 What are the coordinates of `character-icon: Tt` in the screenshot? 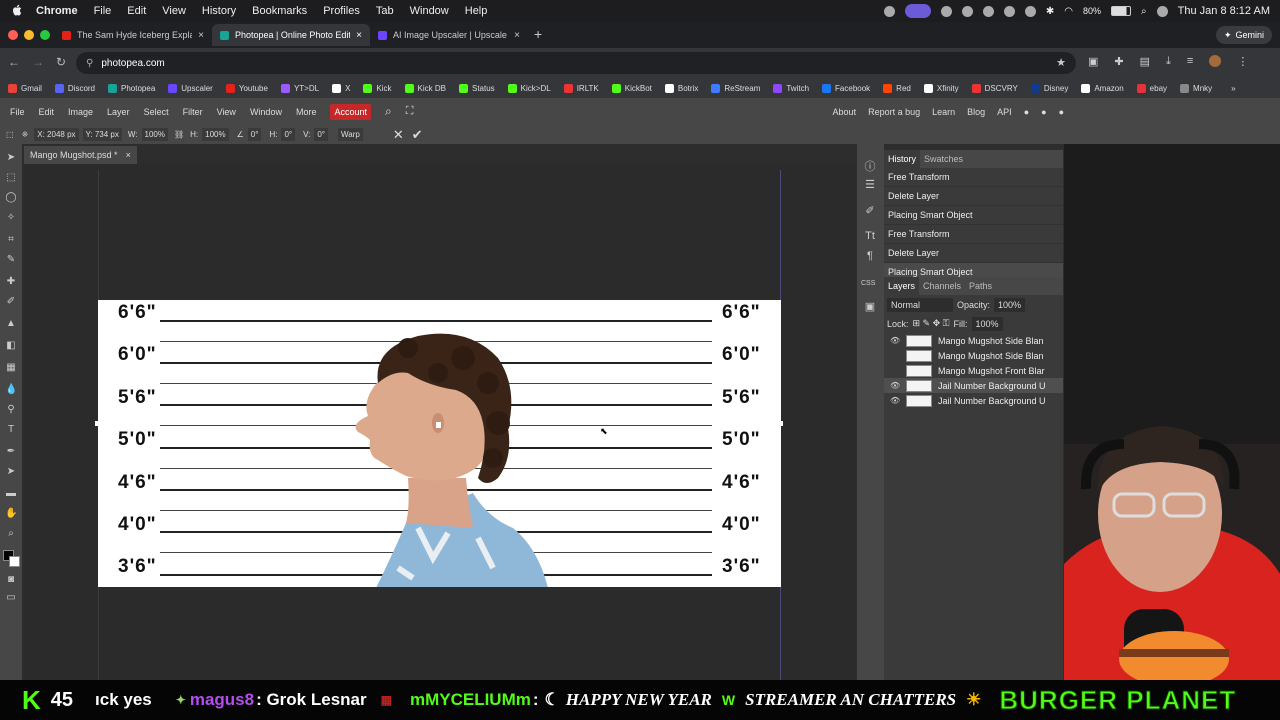 It's located at (870, 237).